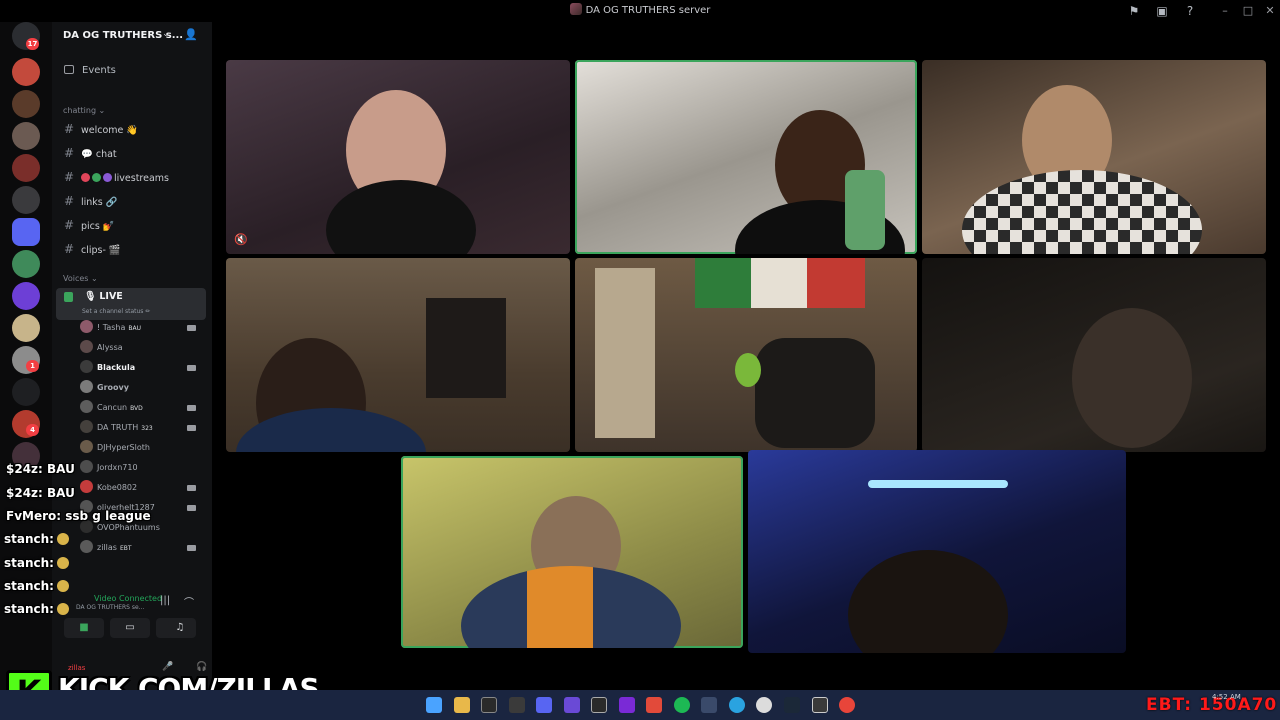 The width and height of the screenshot is (1280, 720). What do you see at coordinates (572, 705) in the screenshot?
I see `app-grid-icon` at bounding box center [572, 705].